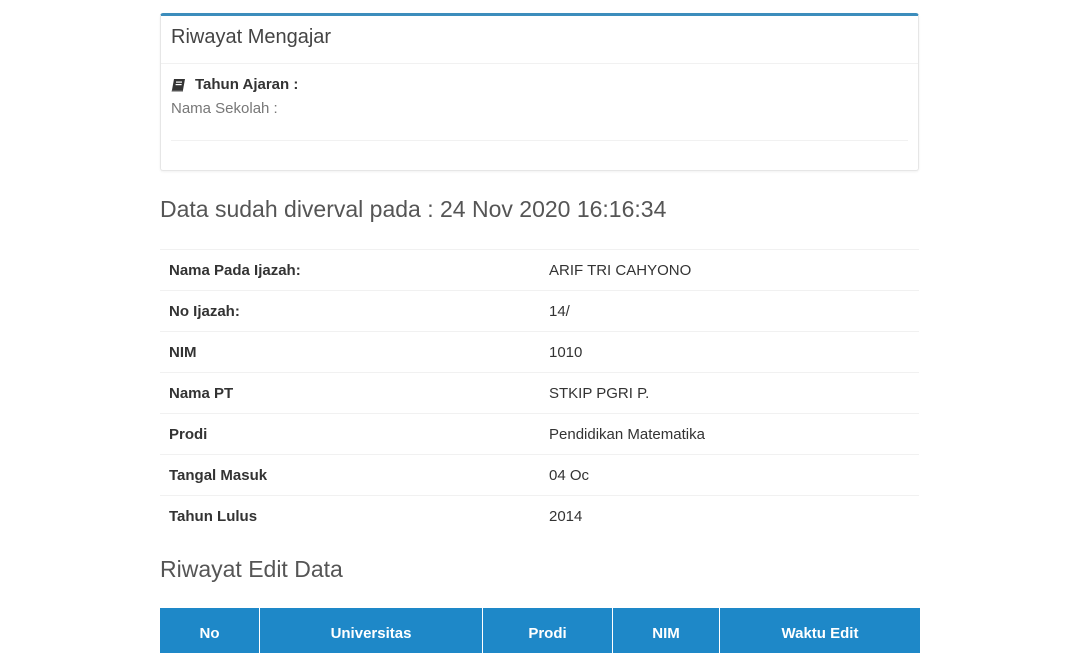 Image resolution: width=1080 pixels, height=653 pixels. I want to click on table-row: NIM 1010, so click(539, 352).